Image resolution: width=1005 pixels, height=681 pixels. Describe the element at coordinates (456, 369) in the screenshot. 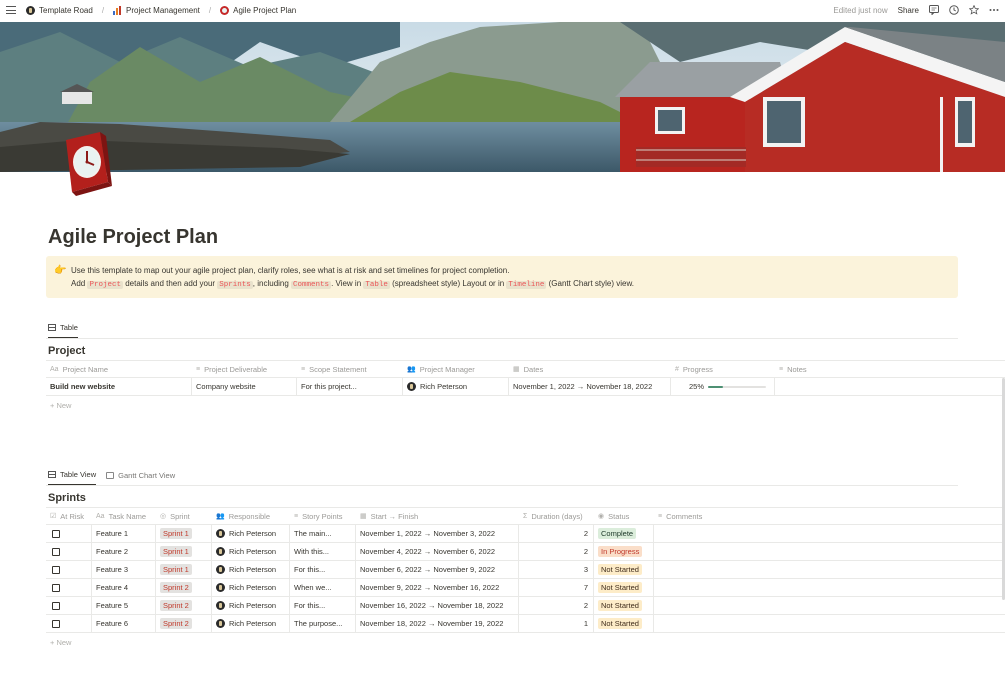

I see `column-header-project-manager: 👥 Project Manager` at that location.